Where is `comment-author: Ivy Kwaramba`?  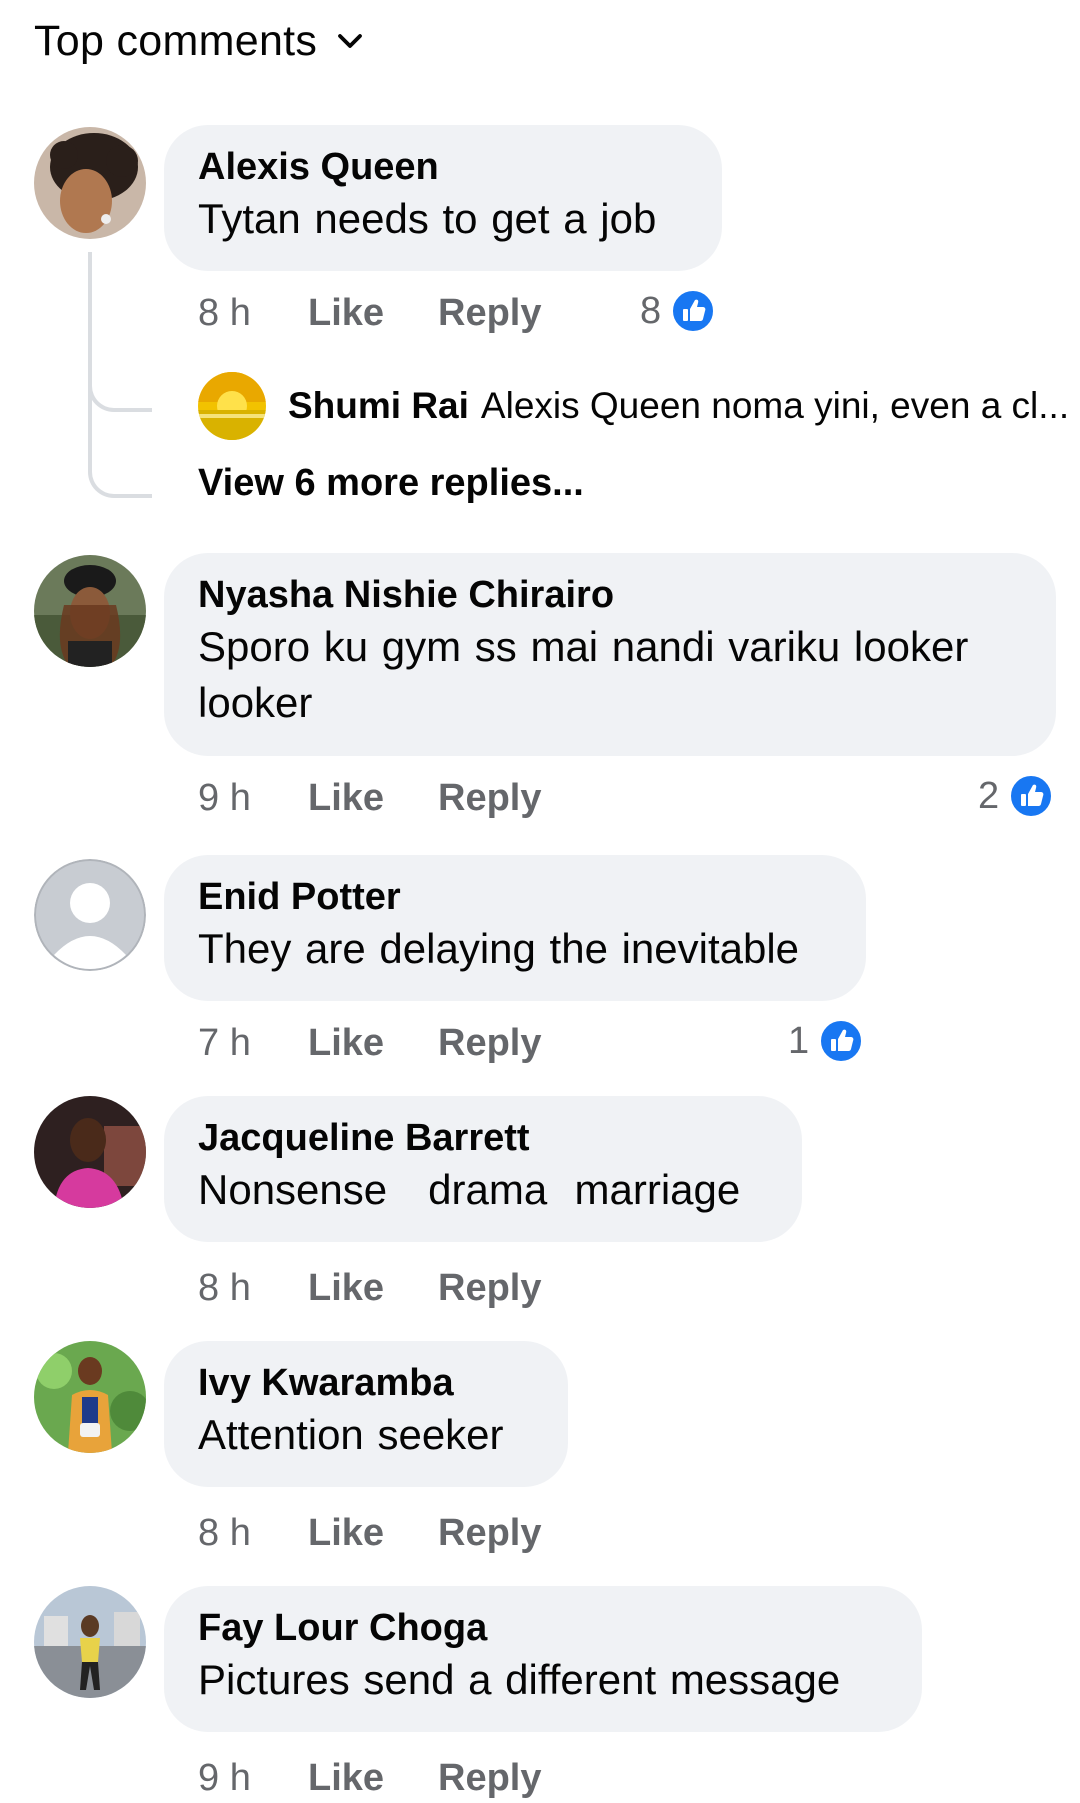
comment-author: Ivy Kwaramba is located at coordinates (366, 1383).